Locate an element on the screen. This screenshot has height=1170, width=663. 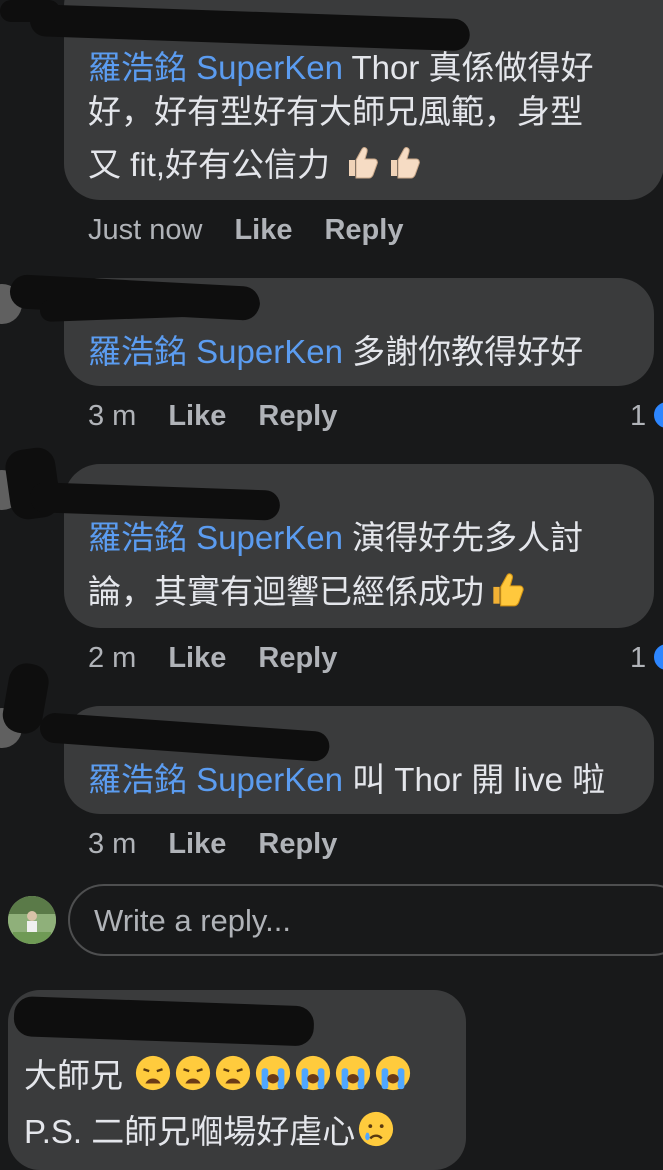
comment-text: 羅浩銘 SuperKen Thor 真係做得好 is located at coordinates (341, 68).